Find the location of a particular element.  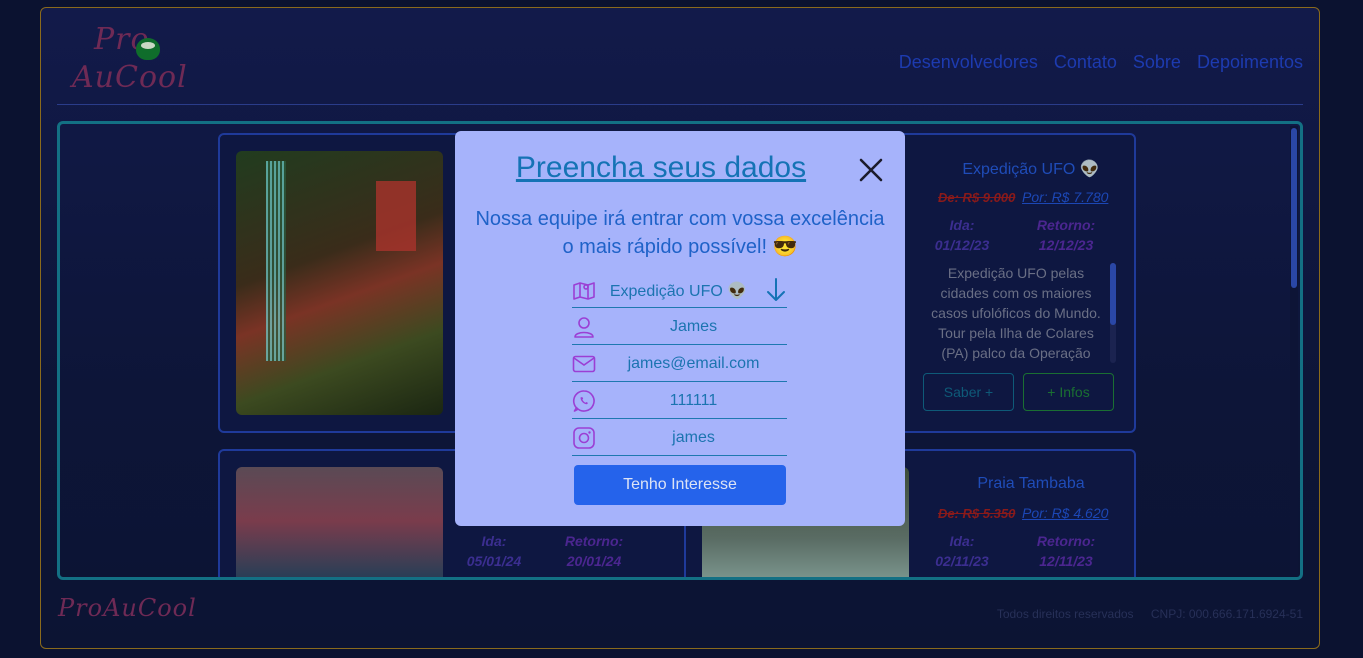

content-scroll-thumb is located at coordinates (1294, 208).